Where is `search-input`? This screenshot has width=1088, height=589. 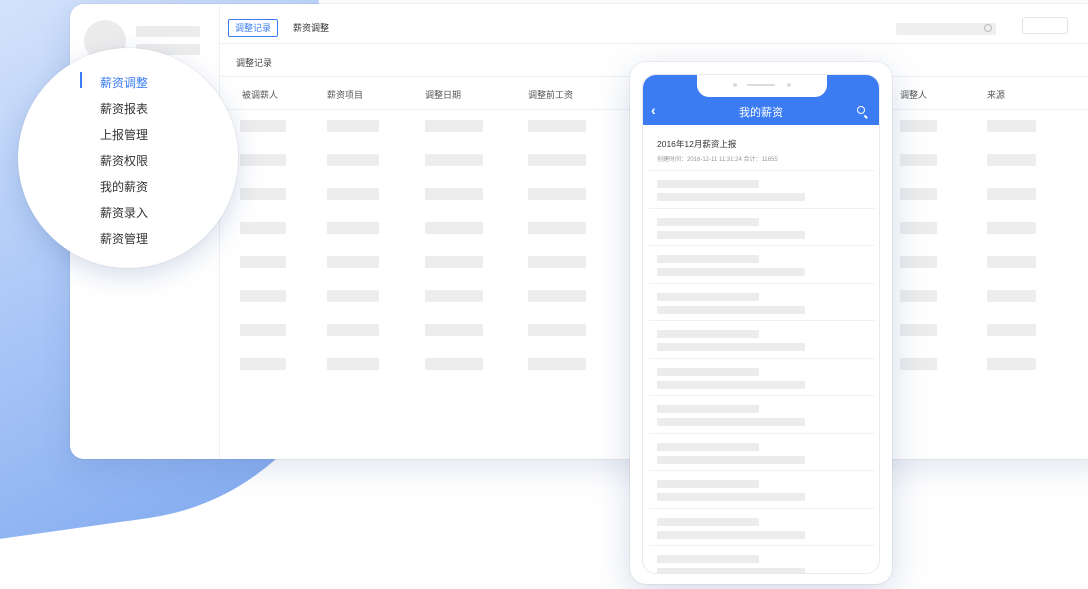
search-input is located at coordinates (946, 29).